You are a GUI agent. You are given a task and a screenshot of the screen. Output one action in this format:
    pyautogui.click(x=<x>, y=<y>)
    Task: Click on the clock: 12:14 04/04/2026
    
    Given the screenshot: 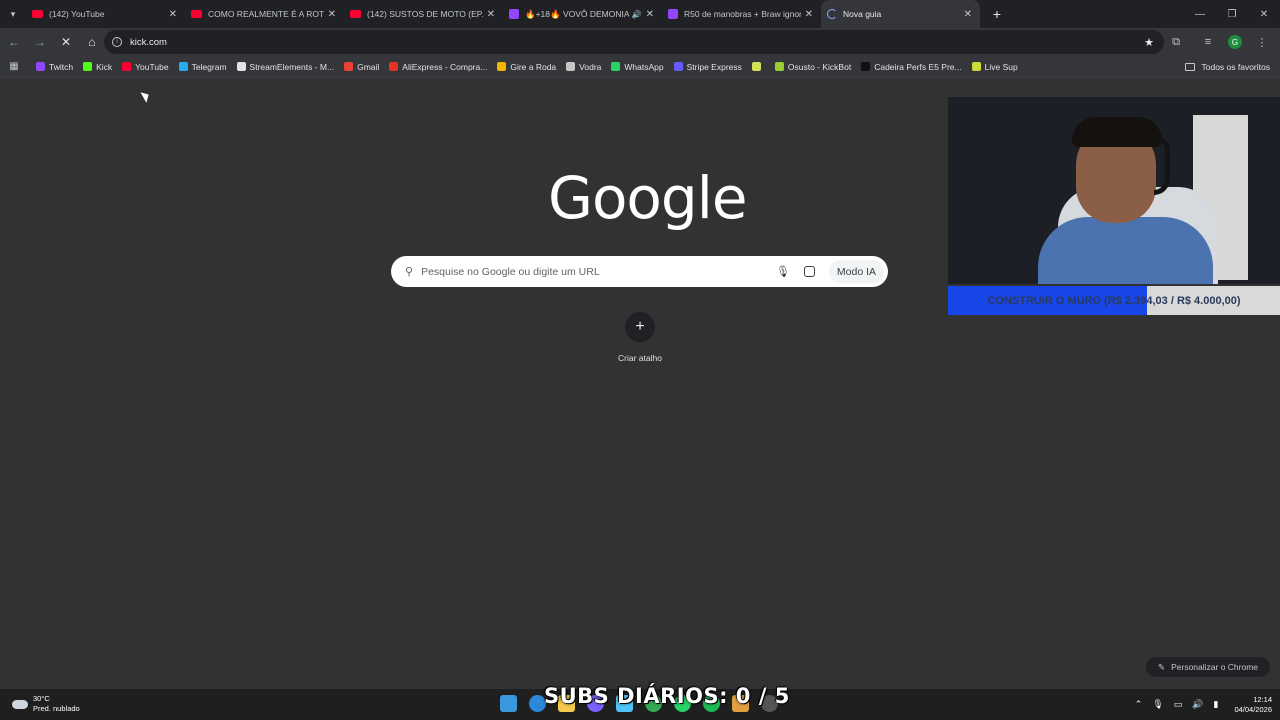 What is the action you would take?
    pyautogui.click(x=1253, y=705)
    